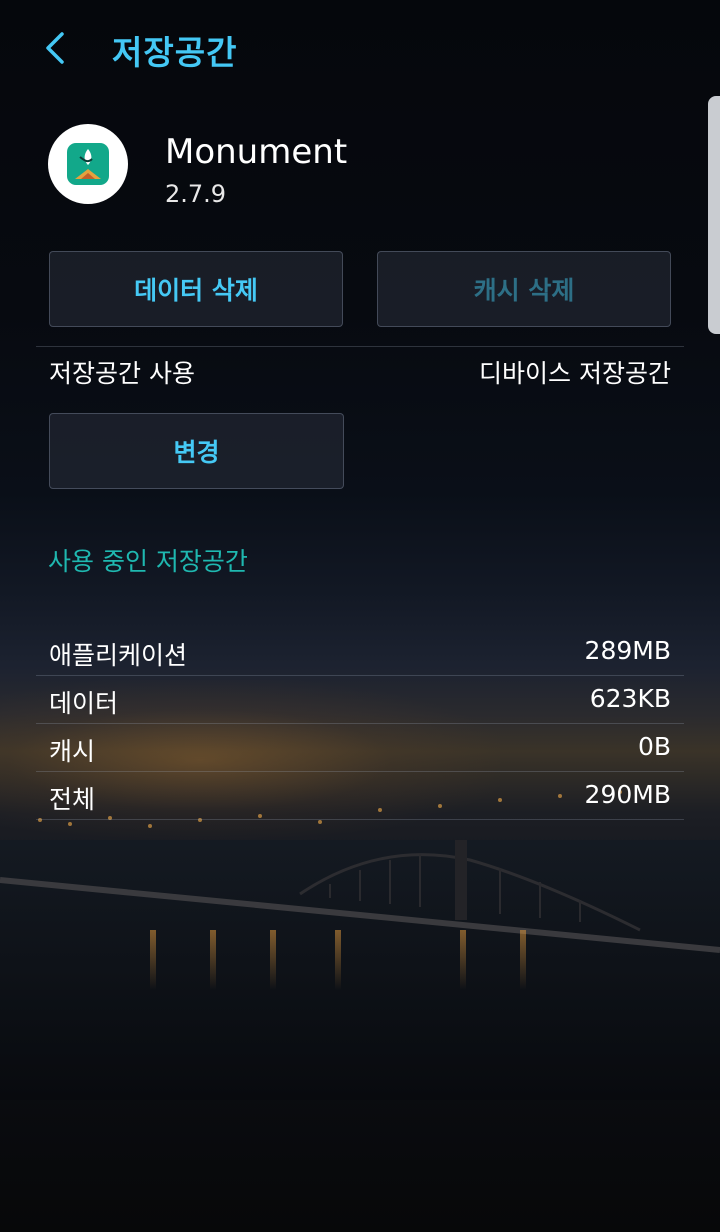 Image resolution: width=720 pixels, height=1232 pixels. I want to click on clear-data-button: 데이터 삭제, so click(196, 289).